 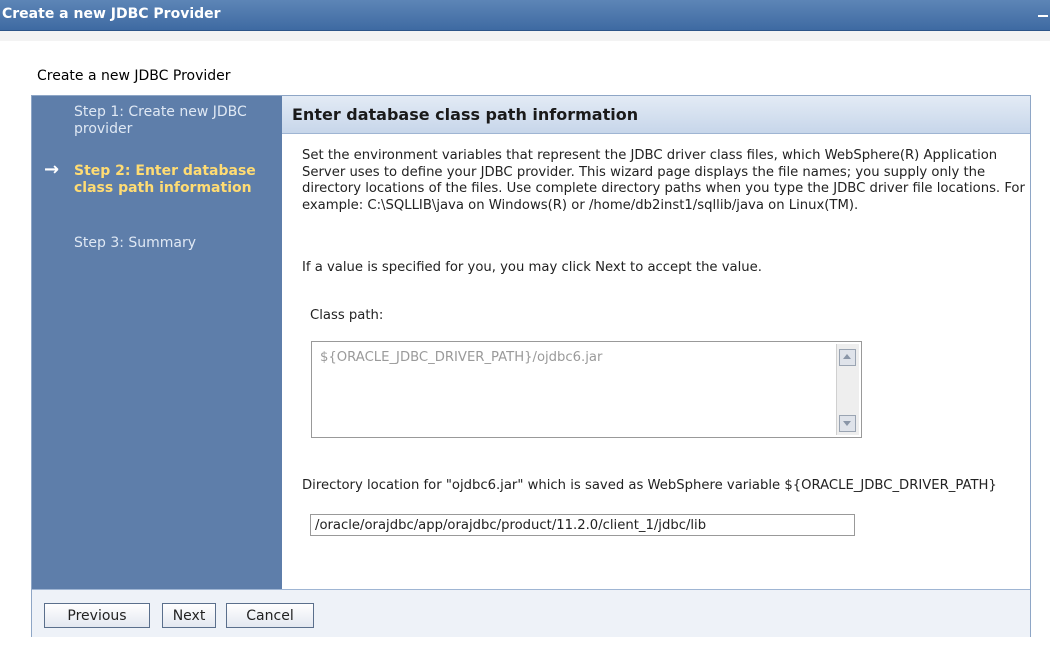 What do you see at coordinates (531, 613) in the screenshot?
I see `wizard-button-bar: Previous Next Cancel` at bounding box center [531, 613].